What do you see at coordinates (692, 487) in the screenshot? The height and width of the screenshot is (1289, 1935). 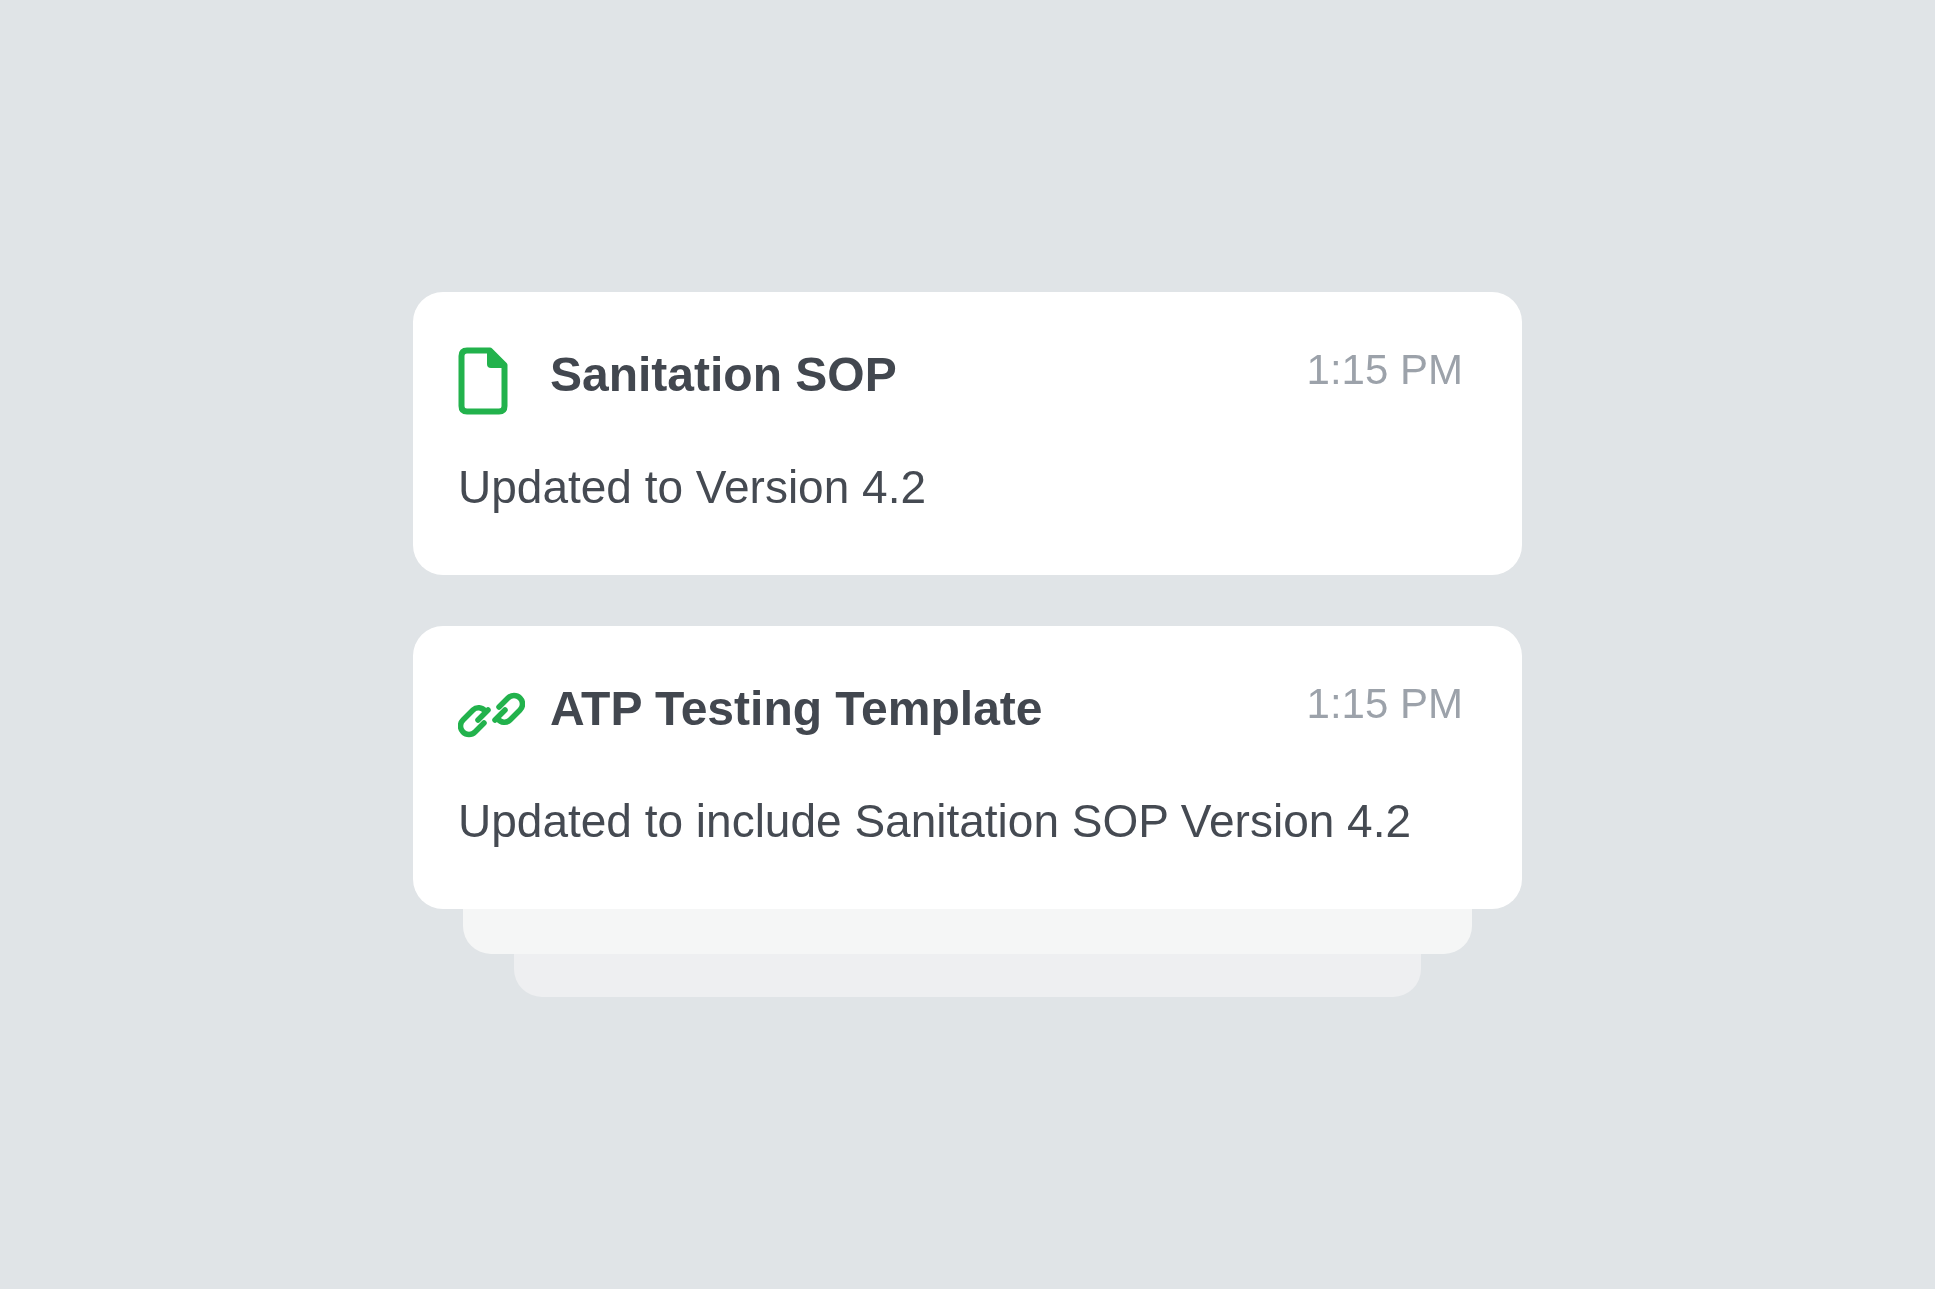 I see `notification-message: Updated to Version 4.2` at bounding box center [692, 487].